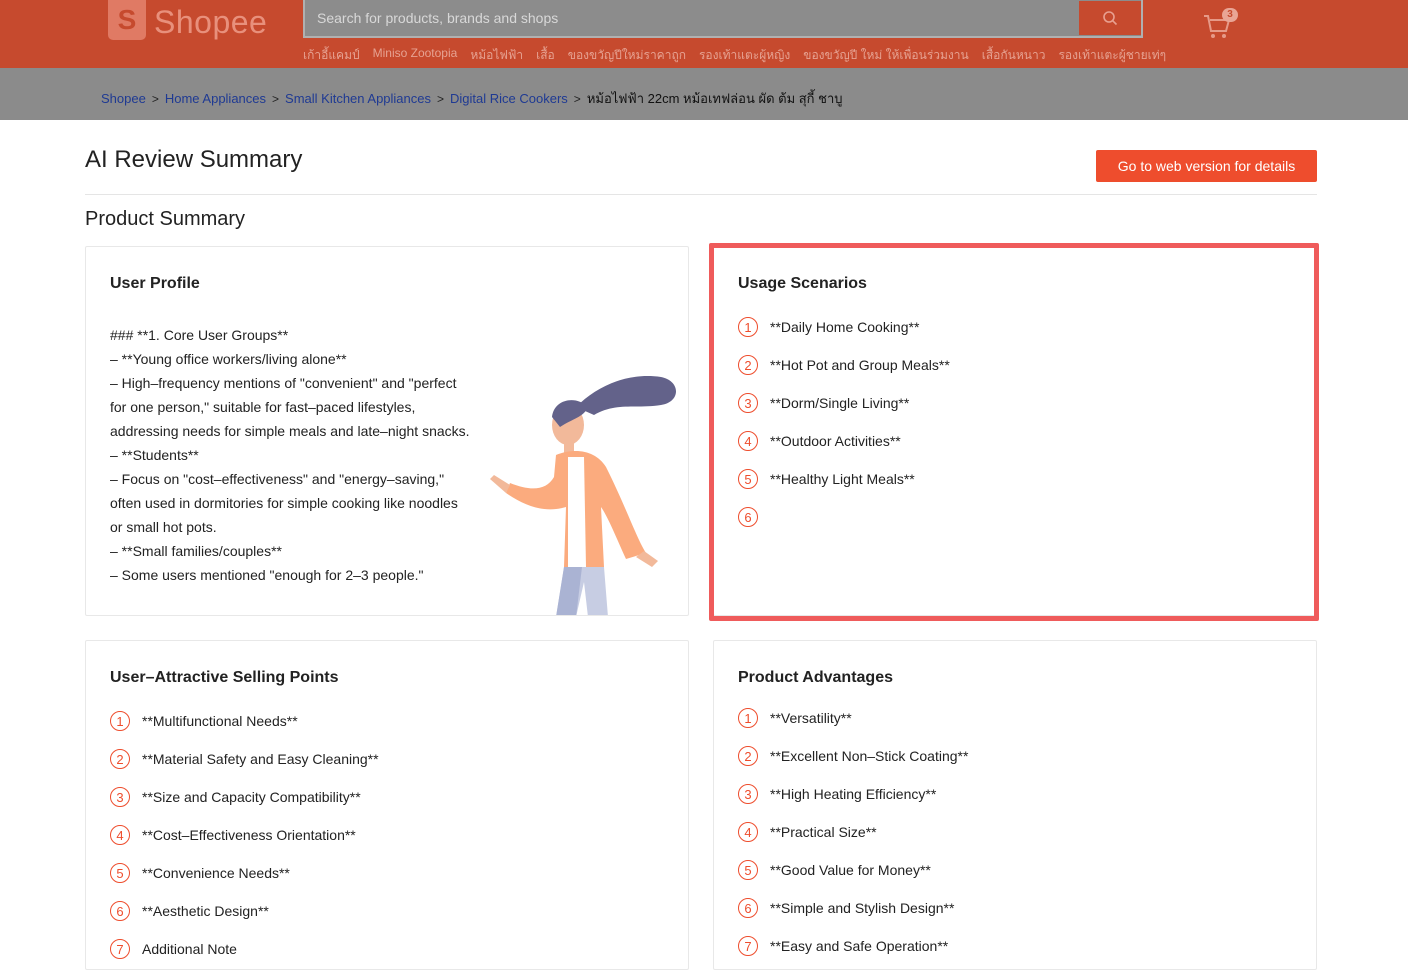 Image resolution: width=1408 pixels, height=970 pixels. I want to click on divider, so click(701, 194).